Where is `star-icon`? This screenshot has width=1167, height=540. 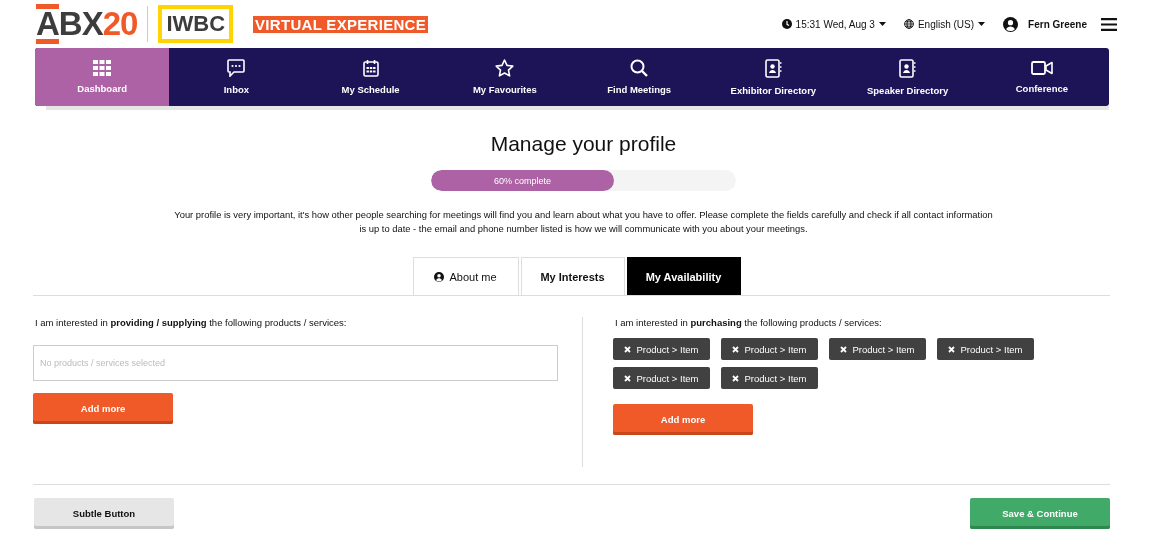 star-icon is located at coordinates (505, 68).